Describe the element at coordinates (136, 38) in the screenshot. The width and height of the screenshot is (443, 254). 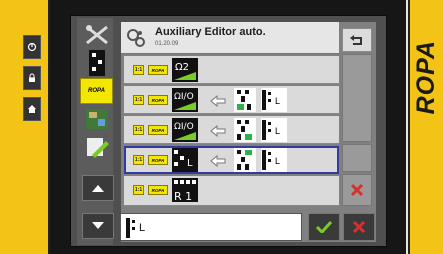
I see `auxiliary-icon` at that location.